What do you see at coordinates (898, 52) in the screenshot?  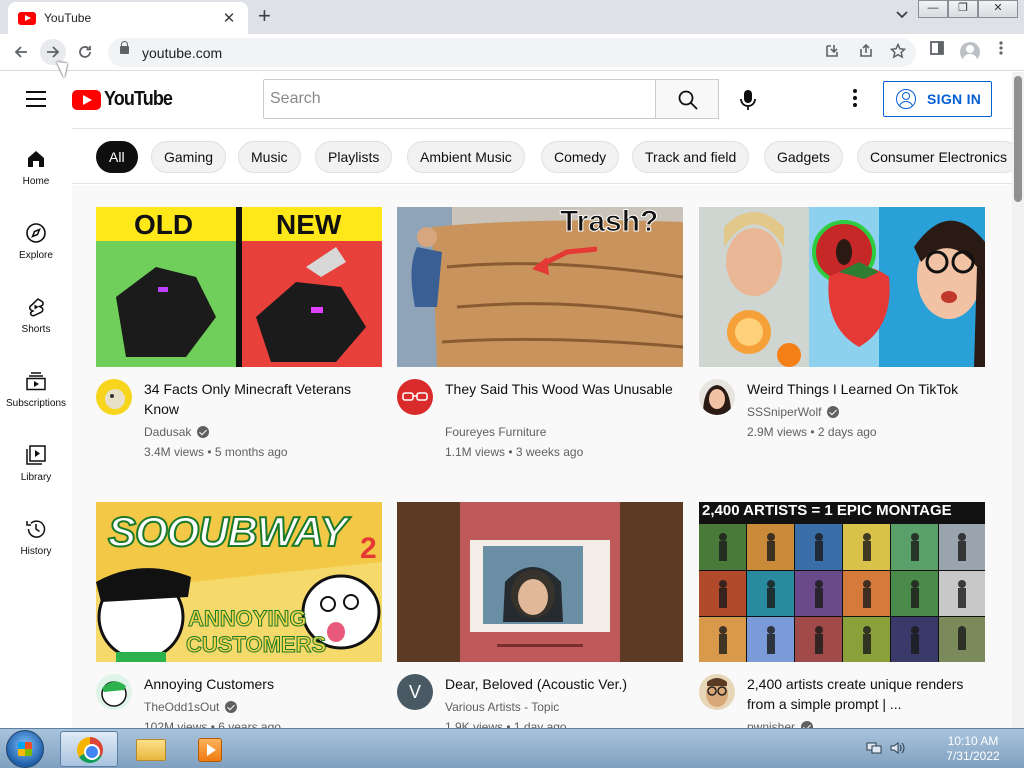 I see `bookmark-star-icon` at bounding box center [898, 52].